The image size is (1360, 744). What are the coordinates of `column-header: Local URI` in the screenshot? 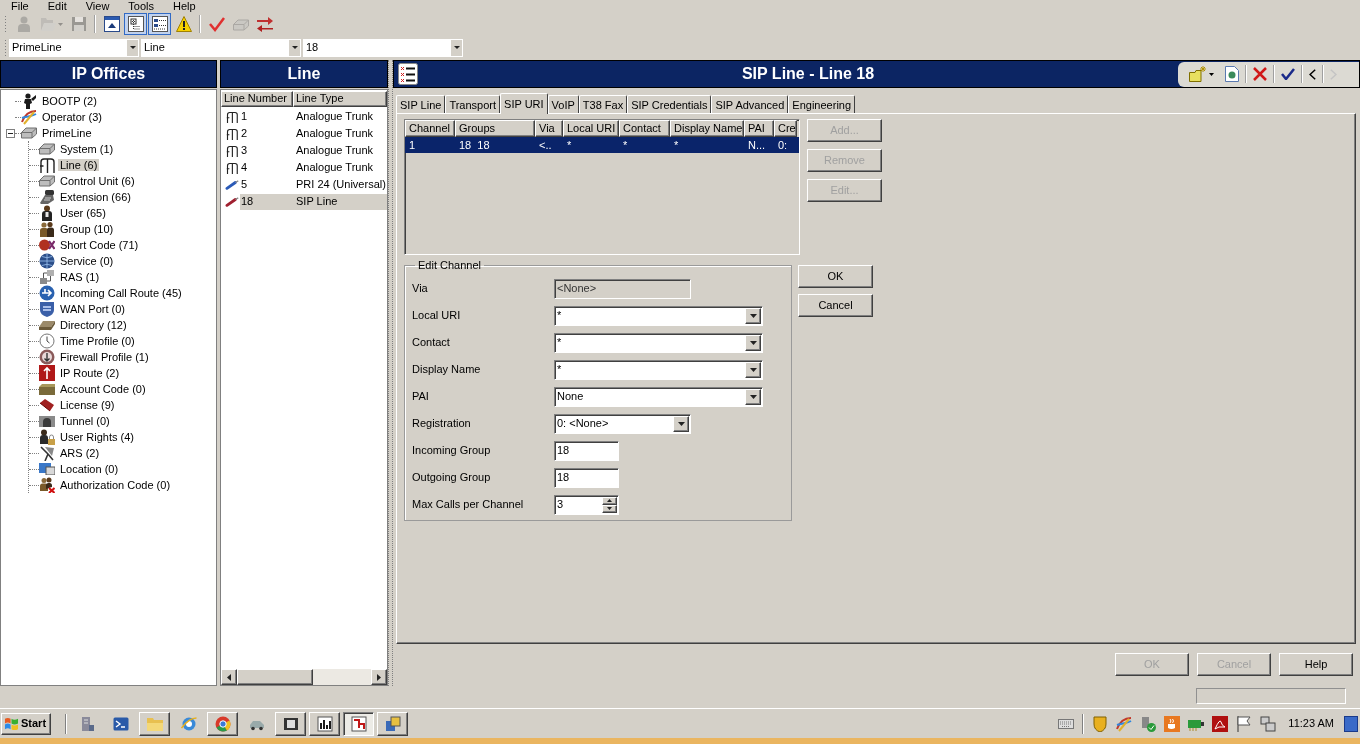 It's located at (591, 128).